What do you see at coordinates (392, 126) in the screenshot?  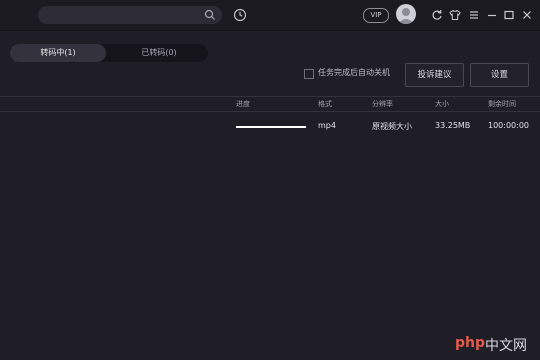 I see `row-resolution: 原视频大小` at bounding box center [392, 126].